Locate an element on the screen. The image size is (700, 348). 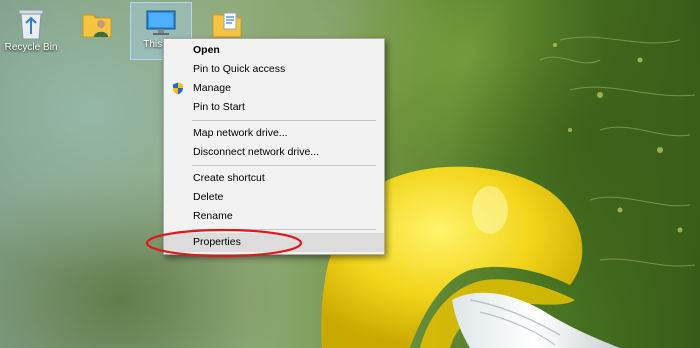
uac-shield-icon is located at coordinates (178, 88).